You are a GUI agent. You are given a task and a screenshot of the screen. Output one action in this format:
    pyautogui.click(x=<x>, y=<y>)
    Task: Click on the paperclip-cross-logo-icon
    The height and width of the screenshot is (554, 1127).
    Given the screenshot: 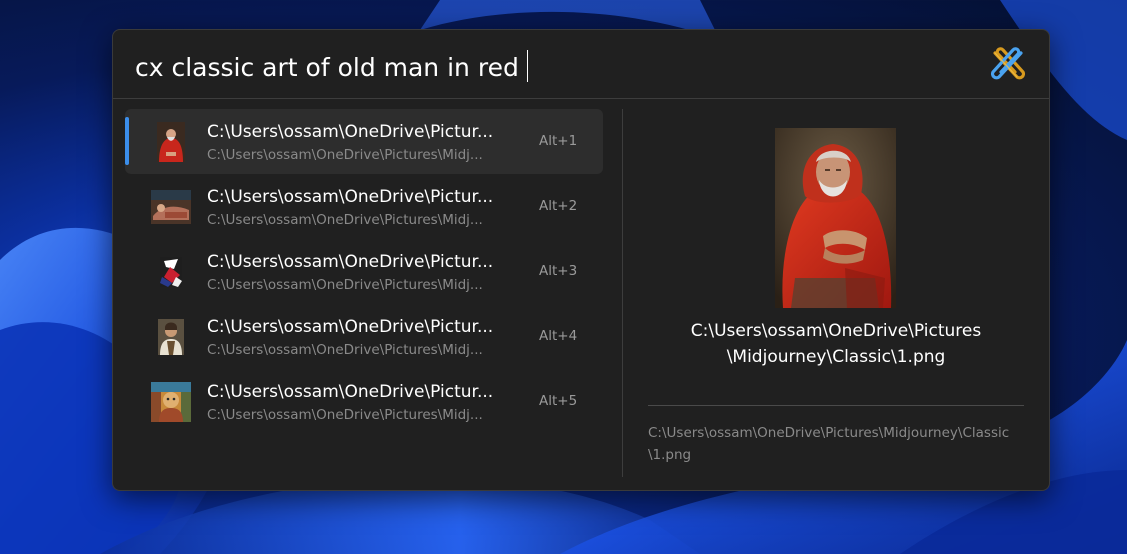 What is the action you would take?
    pyautogui.click(x=1008, y=64)
    